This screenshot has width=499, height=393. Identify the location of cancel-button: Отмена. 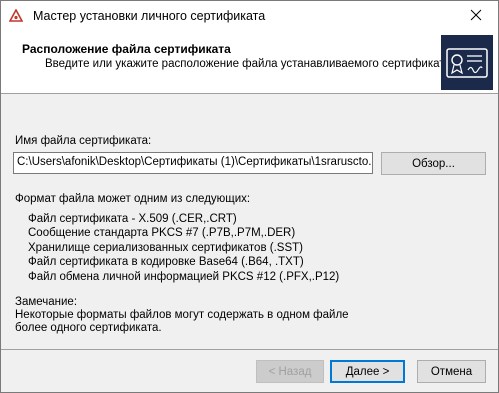
(451, 371).